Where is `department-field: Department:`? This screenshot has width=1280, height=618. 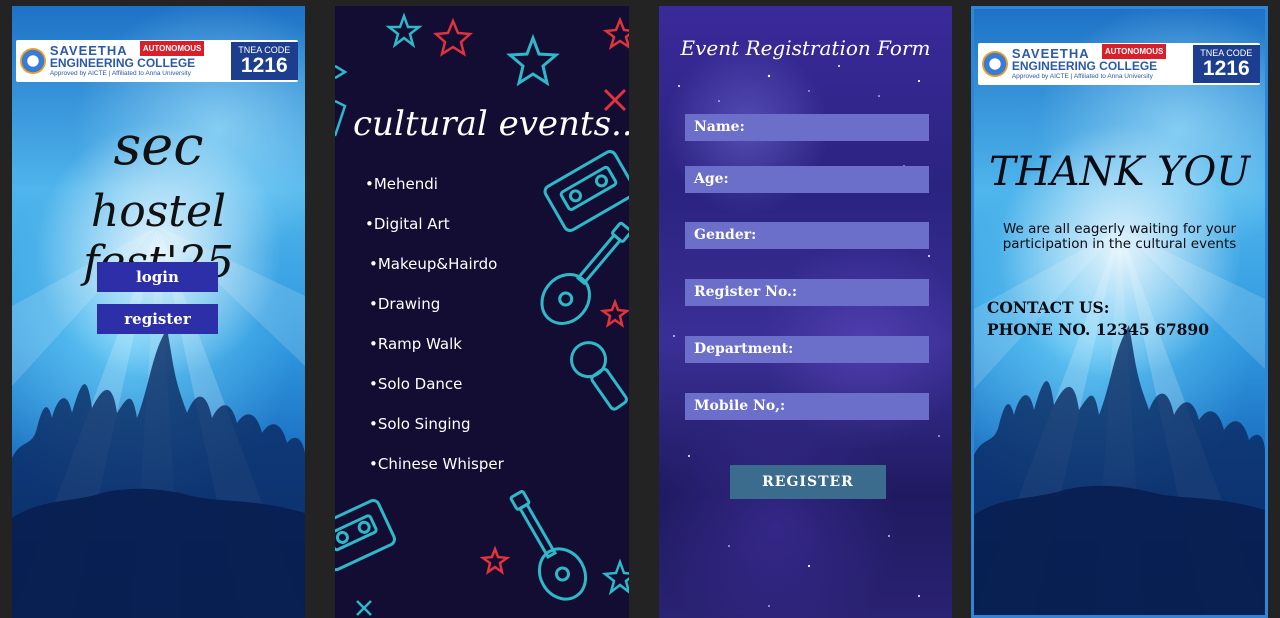 department-field: Department: is located at coordinates (807, 349).